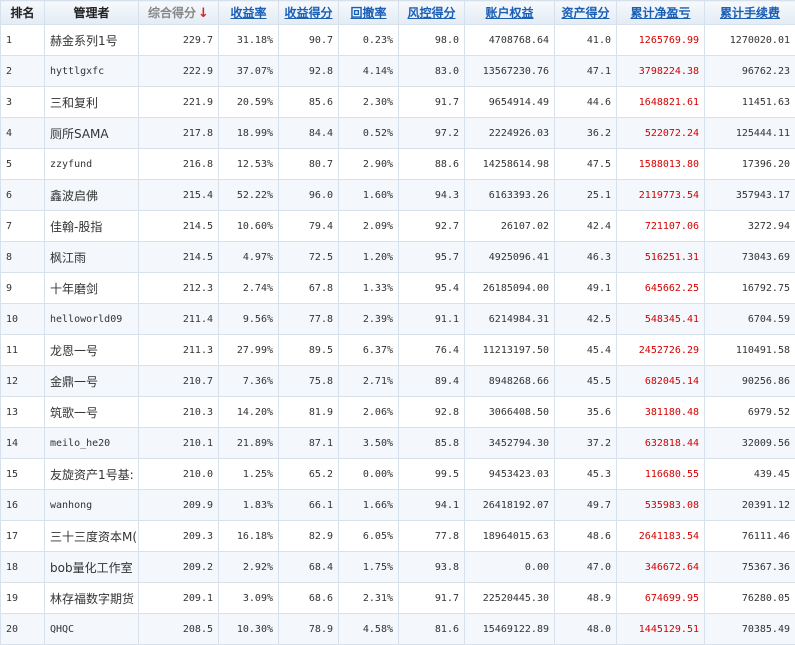 The image size is (795, 645). I want to click on drawdown-cell: 2.71%, so click(369, 381).